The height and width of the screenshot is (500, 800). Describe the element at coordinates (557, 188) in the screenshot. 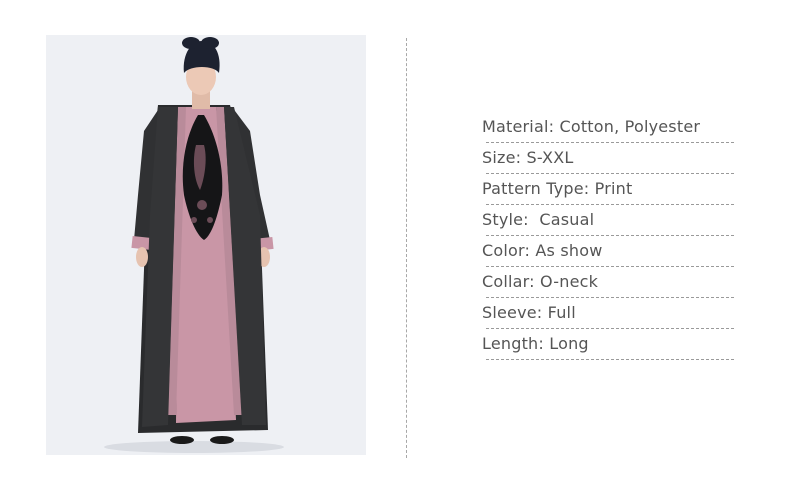

I see `spec-pattern-type: Pattern Type: Print` at that location.